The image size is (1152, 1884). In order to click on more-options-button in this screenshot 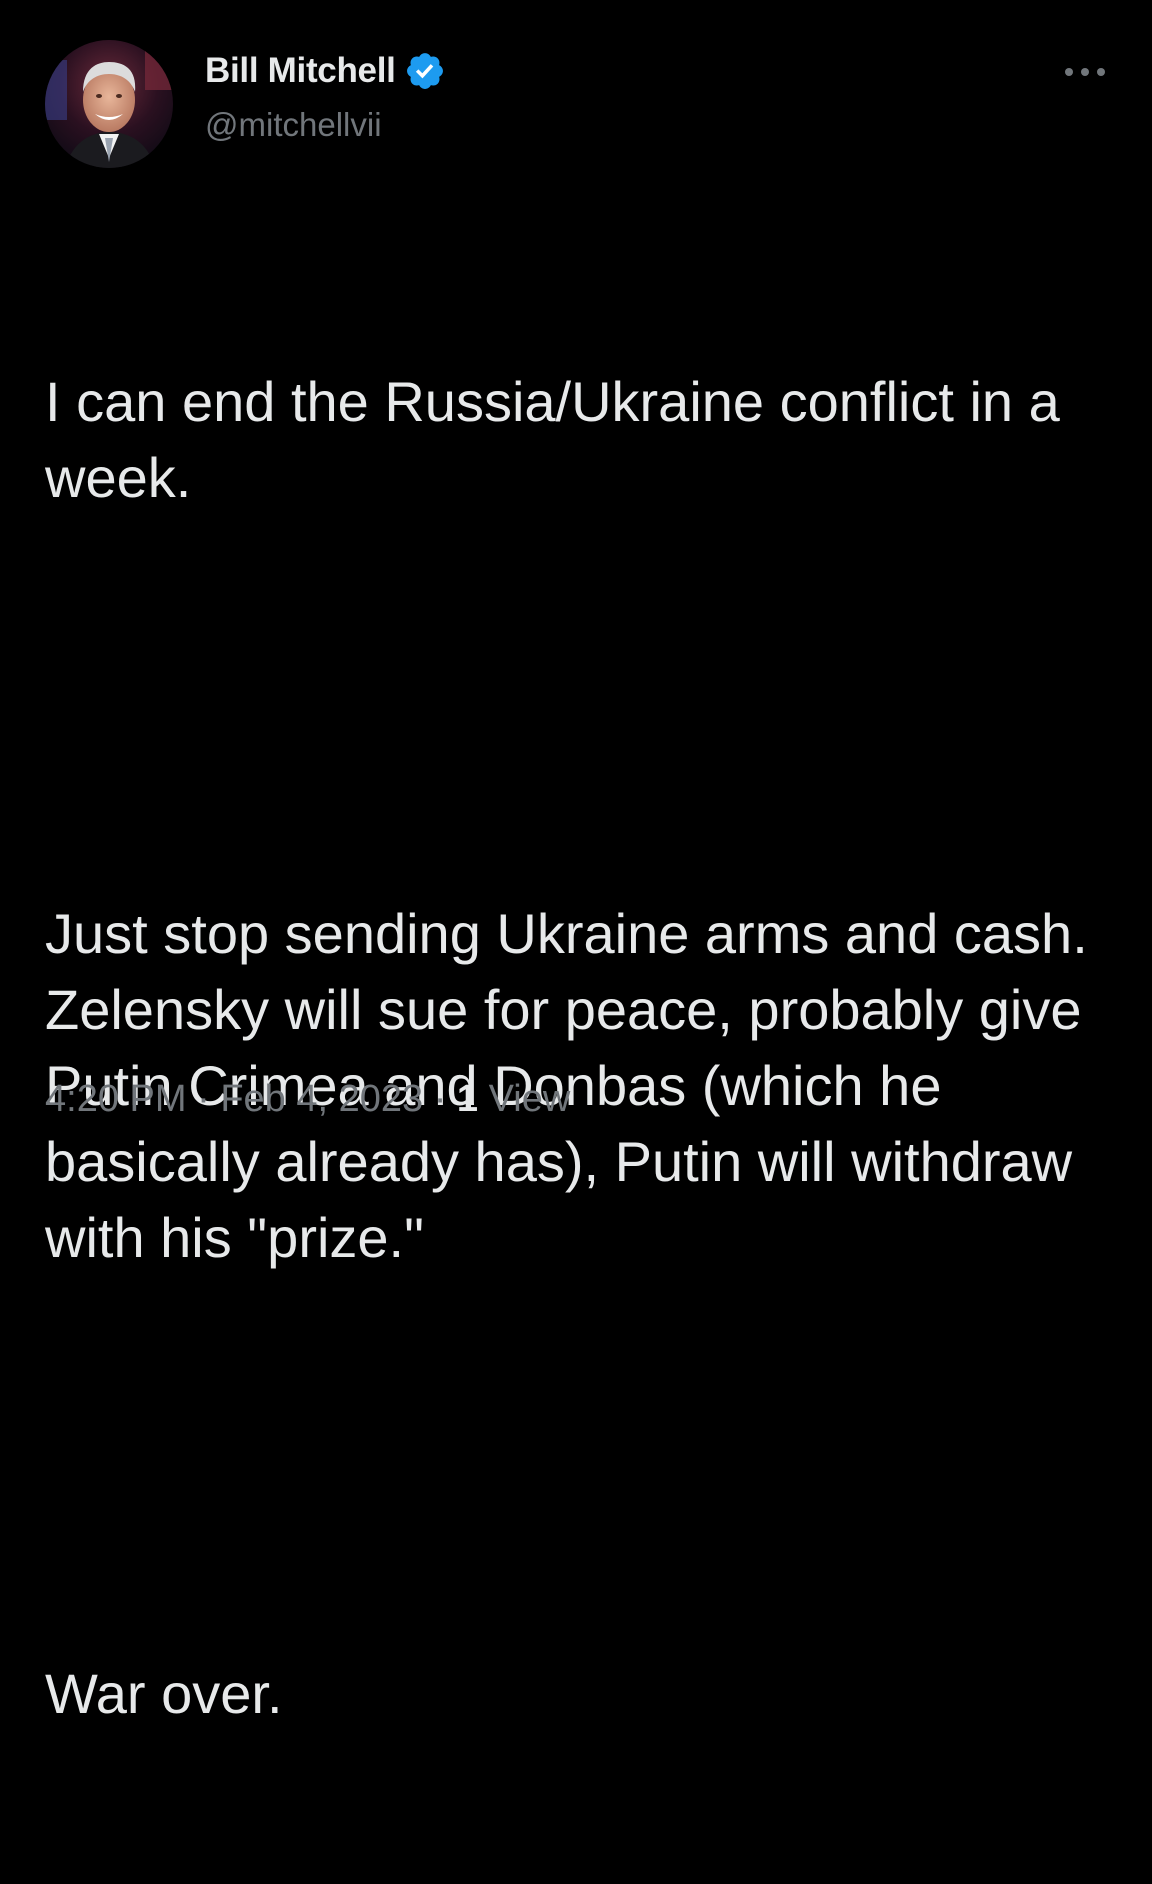, I will do `click(1085, 72)`.